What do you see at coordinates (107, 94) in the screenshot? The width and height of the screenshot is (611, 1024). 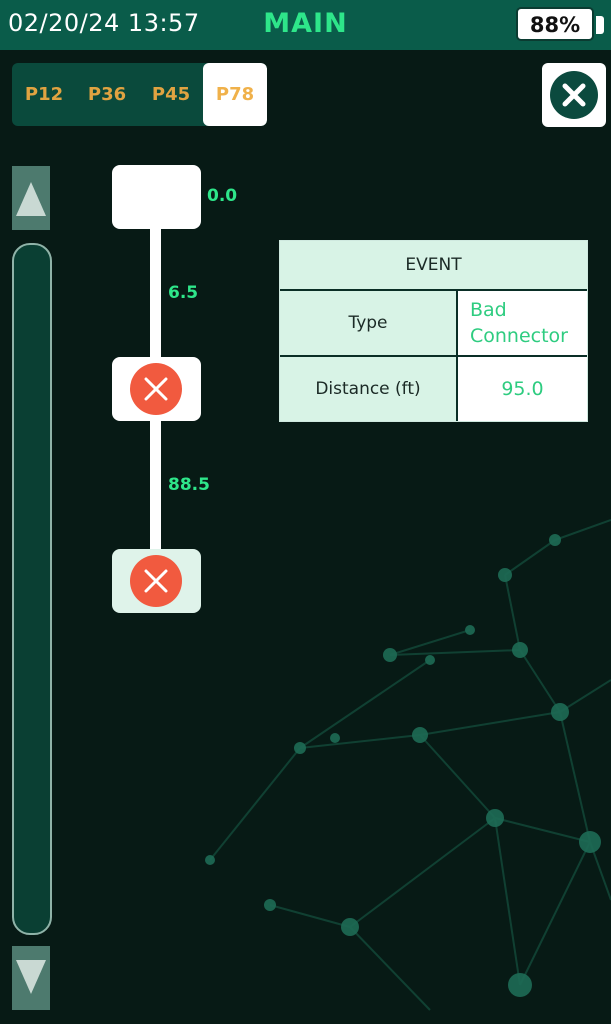 I see `tab-p36: P36` at bounding box center [107, 94].